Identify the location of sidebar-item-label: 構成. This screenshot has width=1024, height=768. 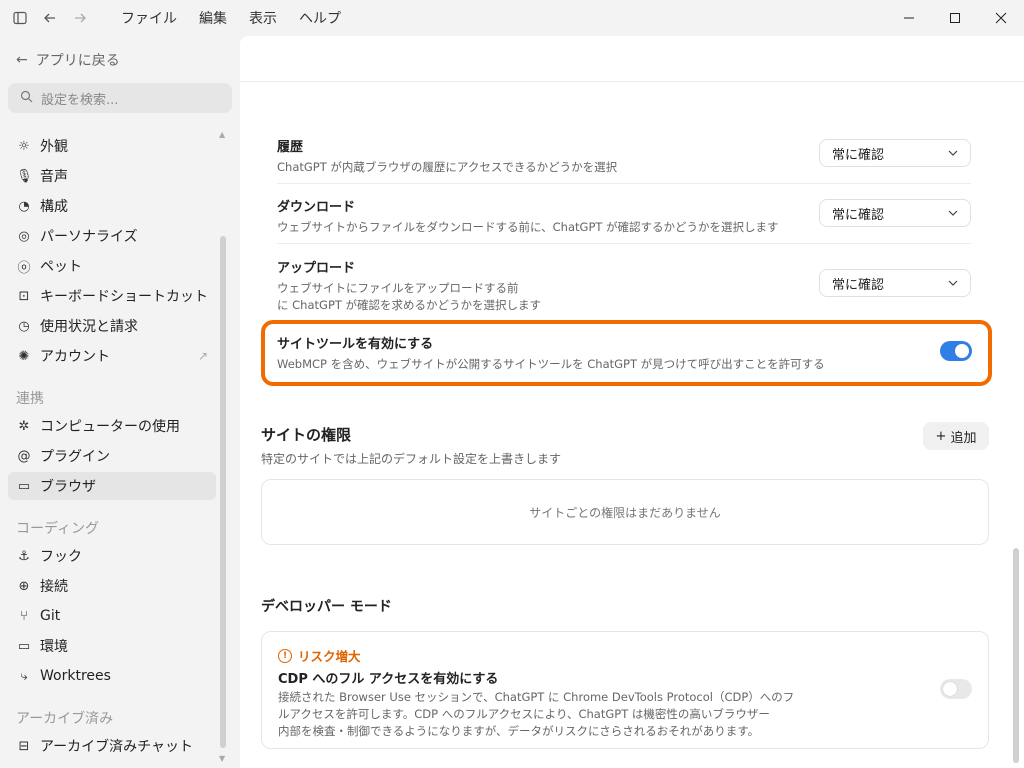
(54, 207).